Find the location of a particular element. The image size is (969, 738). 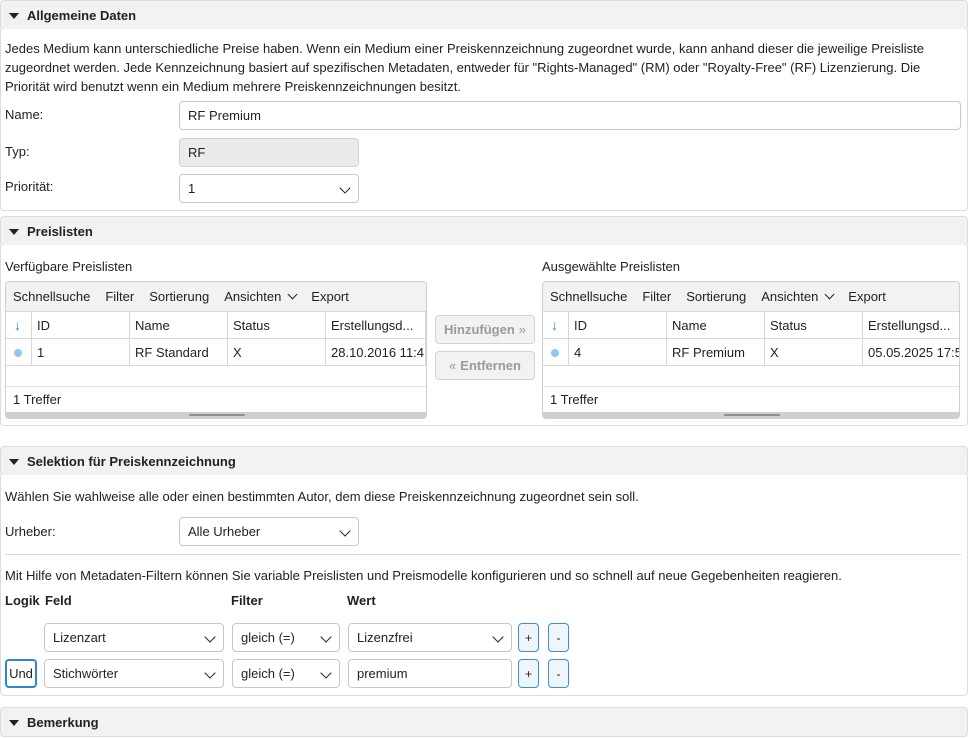

cell-id: 4 is located at coordinates (618, 352).